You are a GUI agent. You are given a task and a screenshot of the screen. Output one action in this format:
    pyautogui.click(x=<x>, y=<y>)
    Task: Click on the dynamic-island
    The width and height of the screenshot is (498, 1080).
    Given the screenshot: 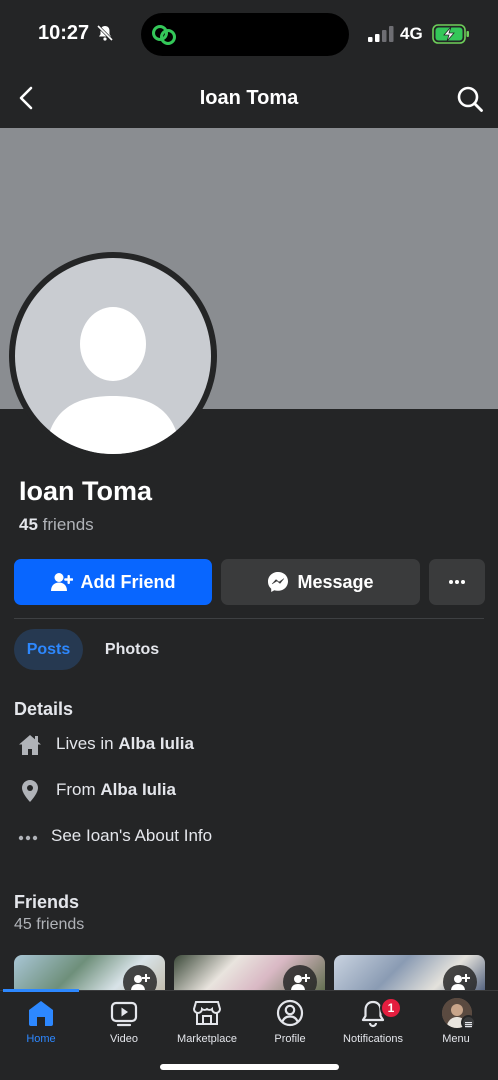 What is the action you would take?
    pyautogui.click(x=245, y=34)
    